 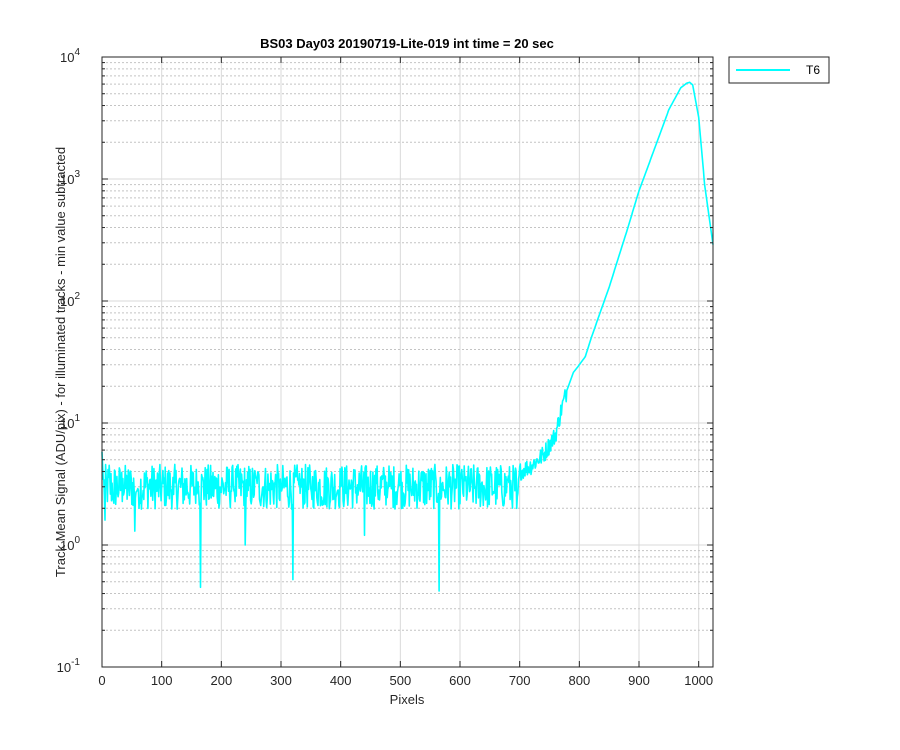 I want to click on y-tick-base-0: 10, so click(x=64, y=667).